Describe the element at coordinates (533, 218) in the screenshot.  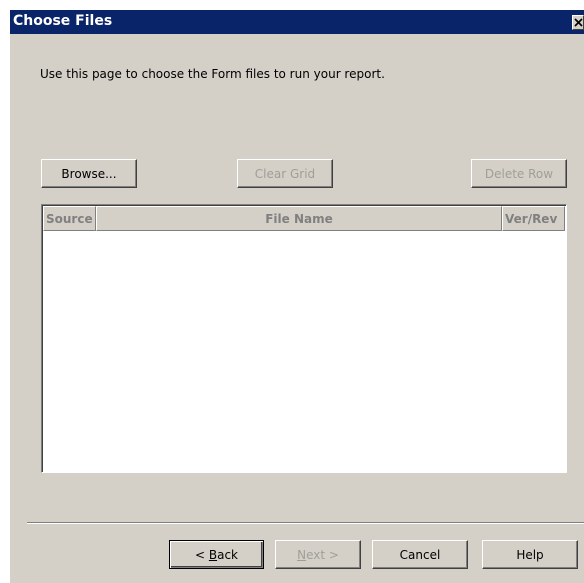
I see `column-header-ver-rev: Ver/Rev` at that location.